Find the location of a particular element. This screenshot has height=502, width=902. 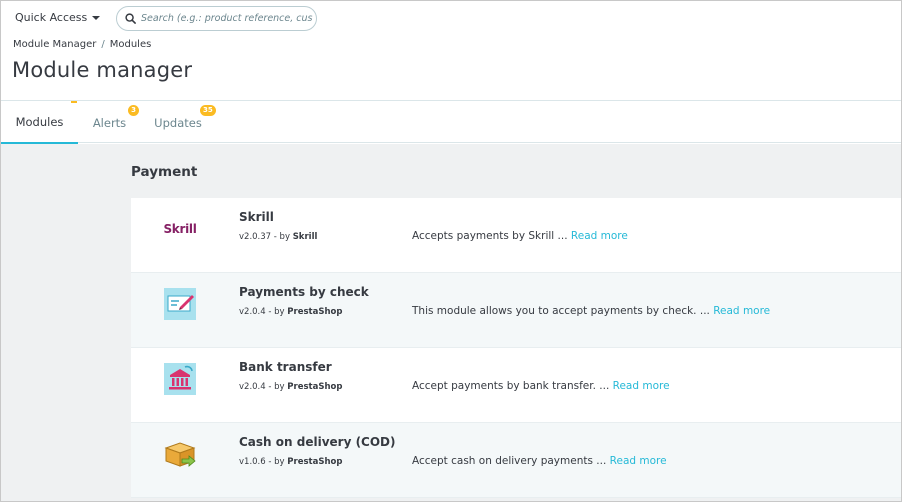

skrill-logo-icon: Skrill is located at coordinates (180, 229).